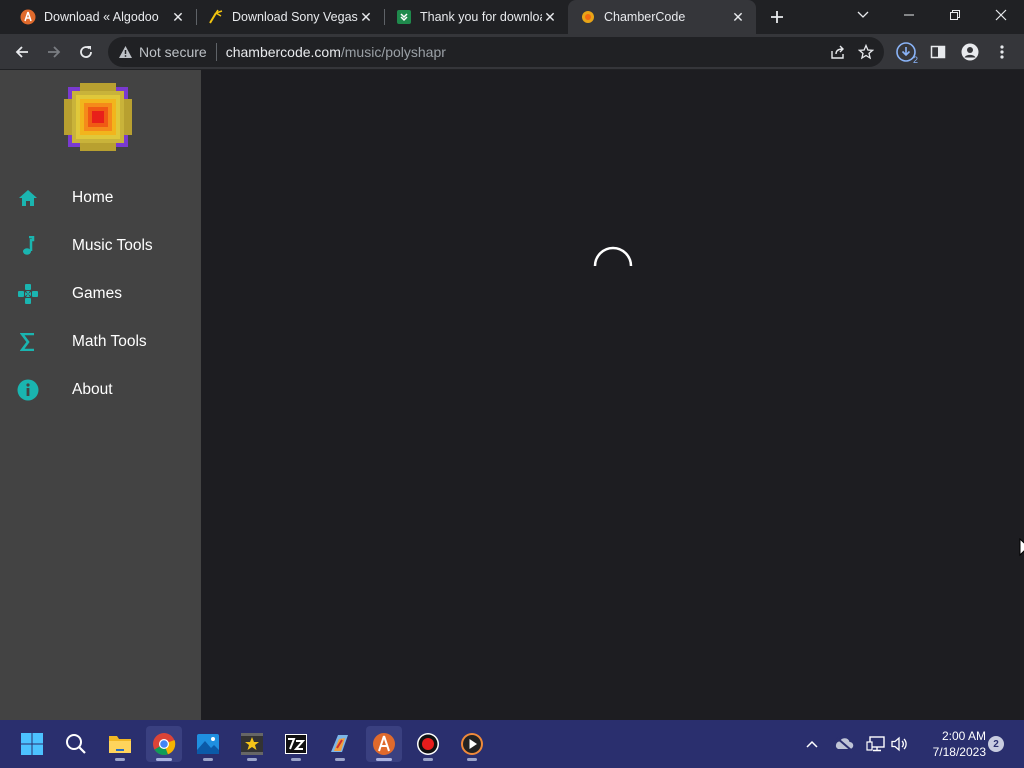 The height and width of the screenshot is (768, 1024). I want to click on download-site-icon, so click(404, 17).